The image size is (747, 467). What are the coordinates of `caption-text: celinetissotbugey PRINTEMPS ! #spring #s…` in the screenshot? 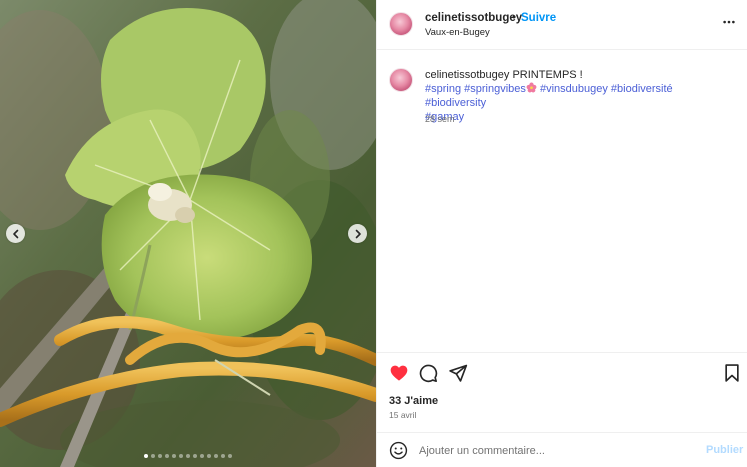 It's located at (579, 96).